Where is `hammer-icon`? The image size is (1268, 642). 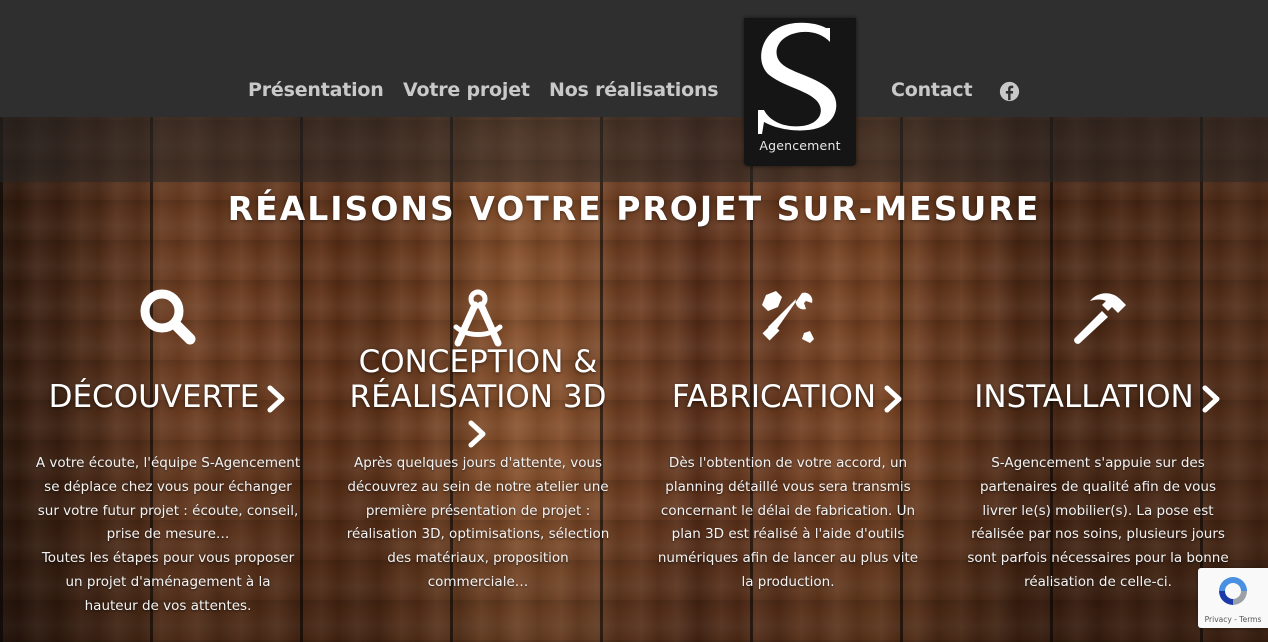
hammer-icon is located at coordinates (1100, 318).